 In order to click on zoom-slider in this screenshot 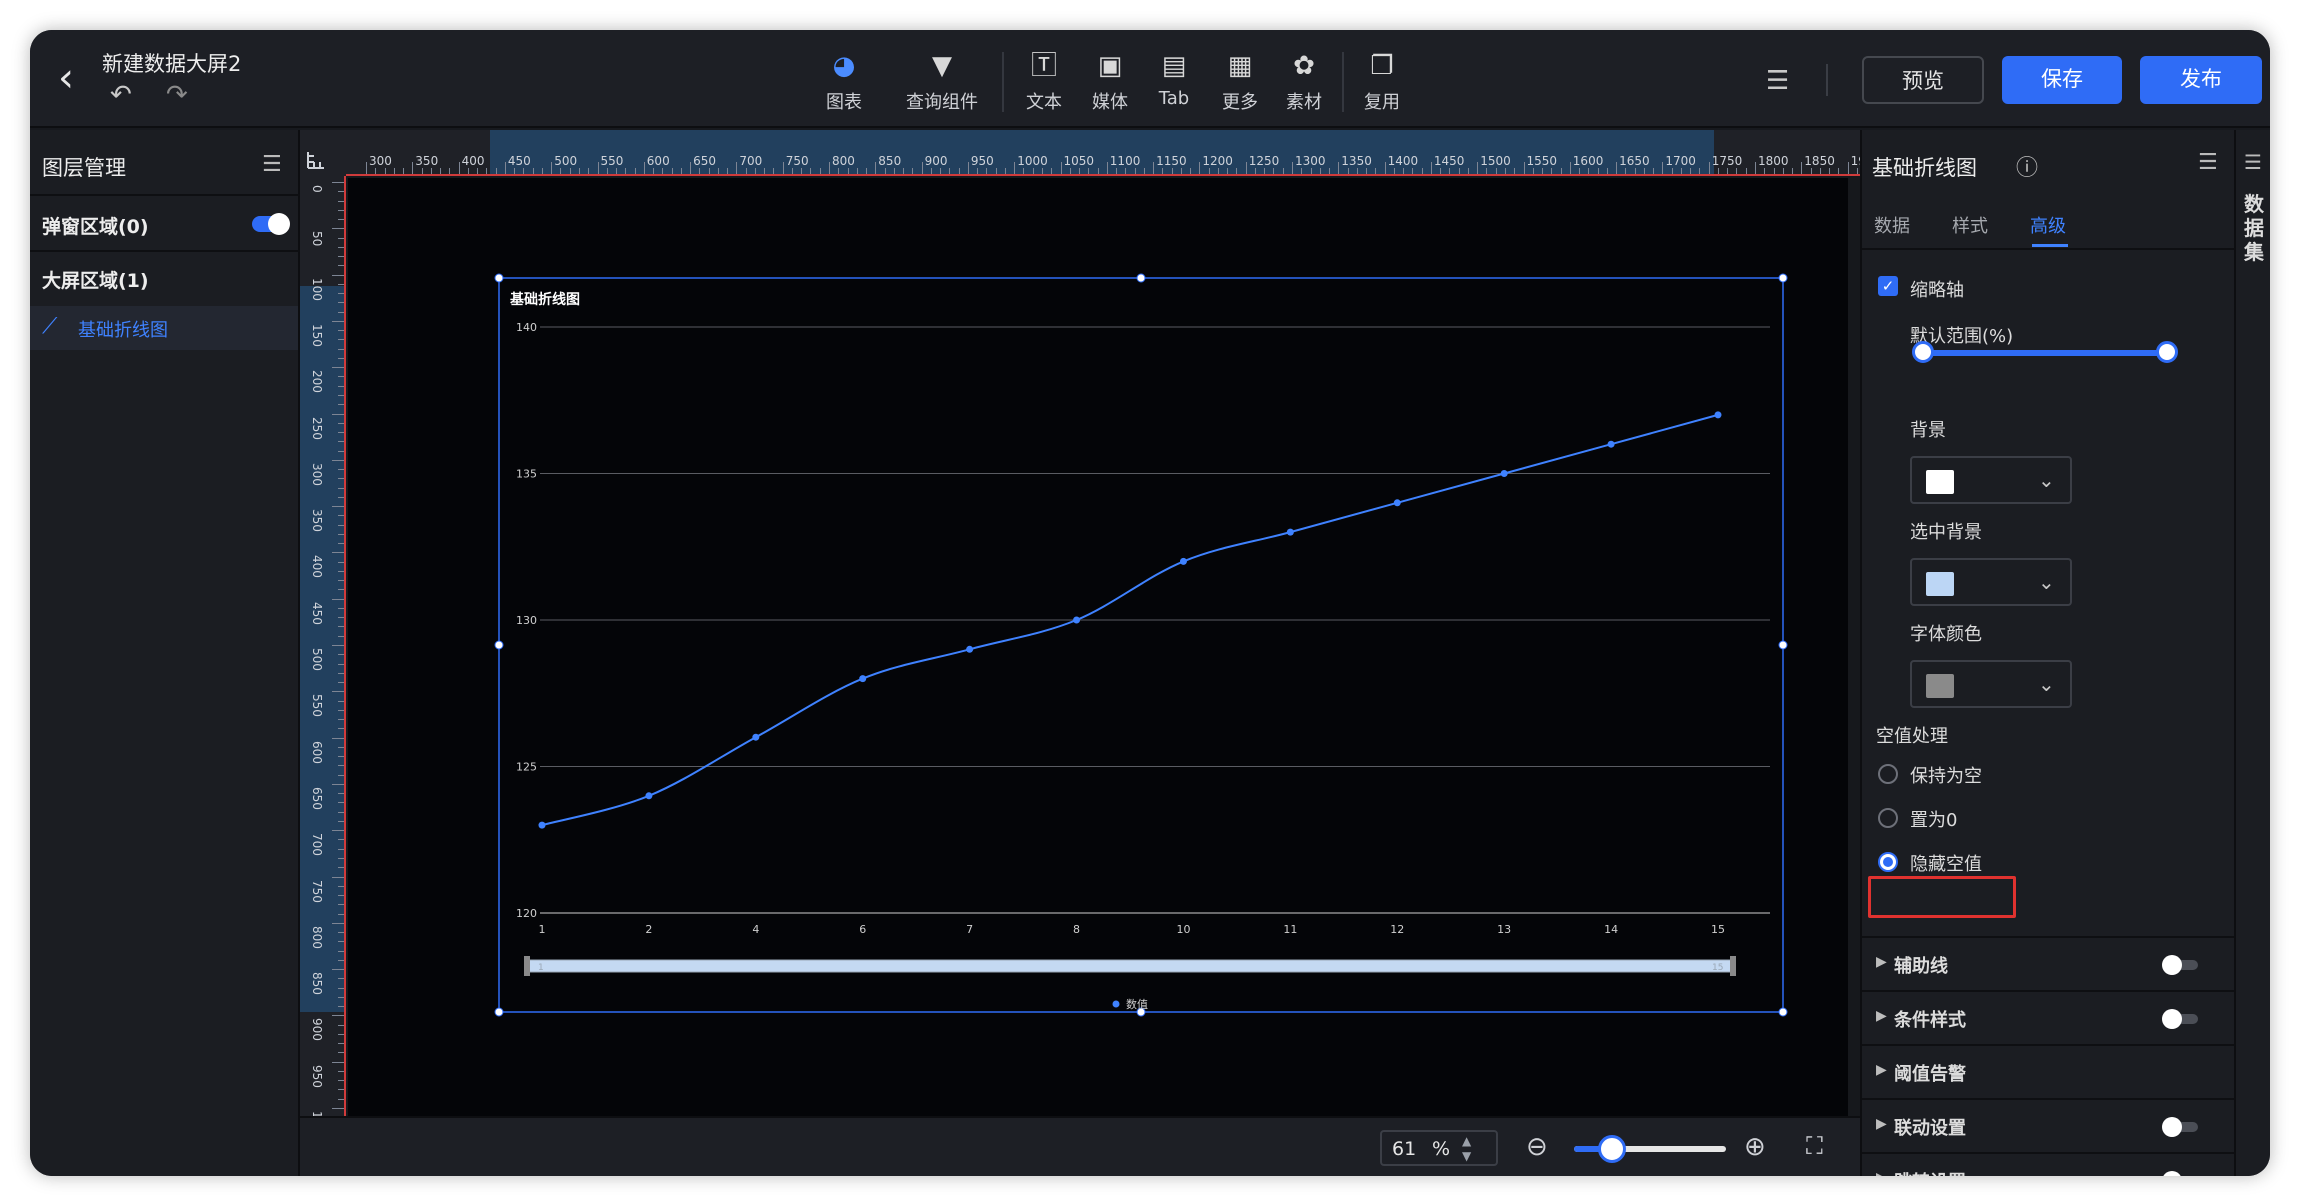, I will do `click(1650, 1149)`.